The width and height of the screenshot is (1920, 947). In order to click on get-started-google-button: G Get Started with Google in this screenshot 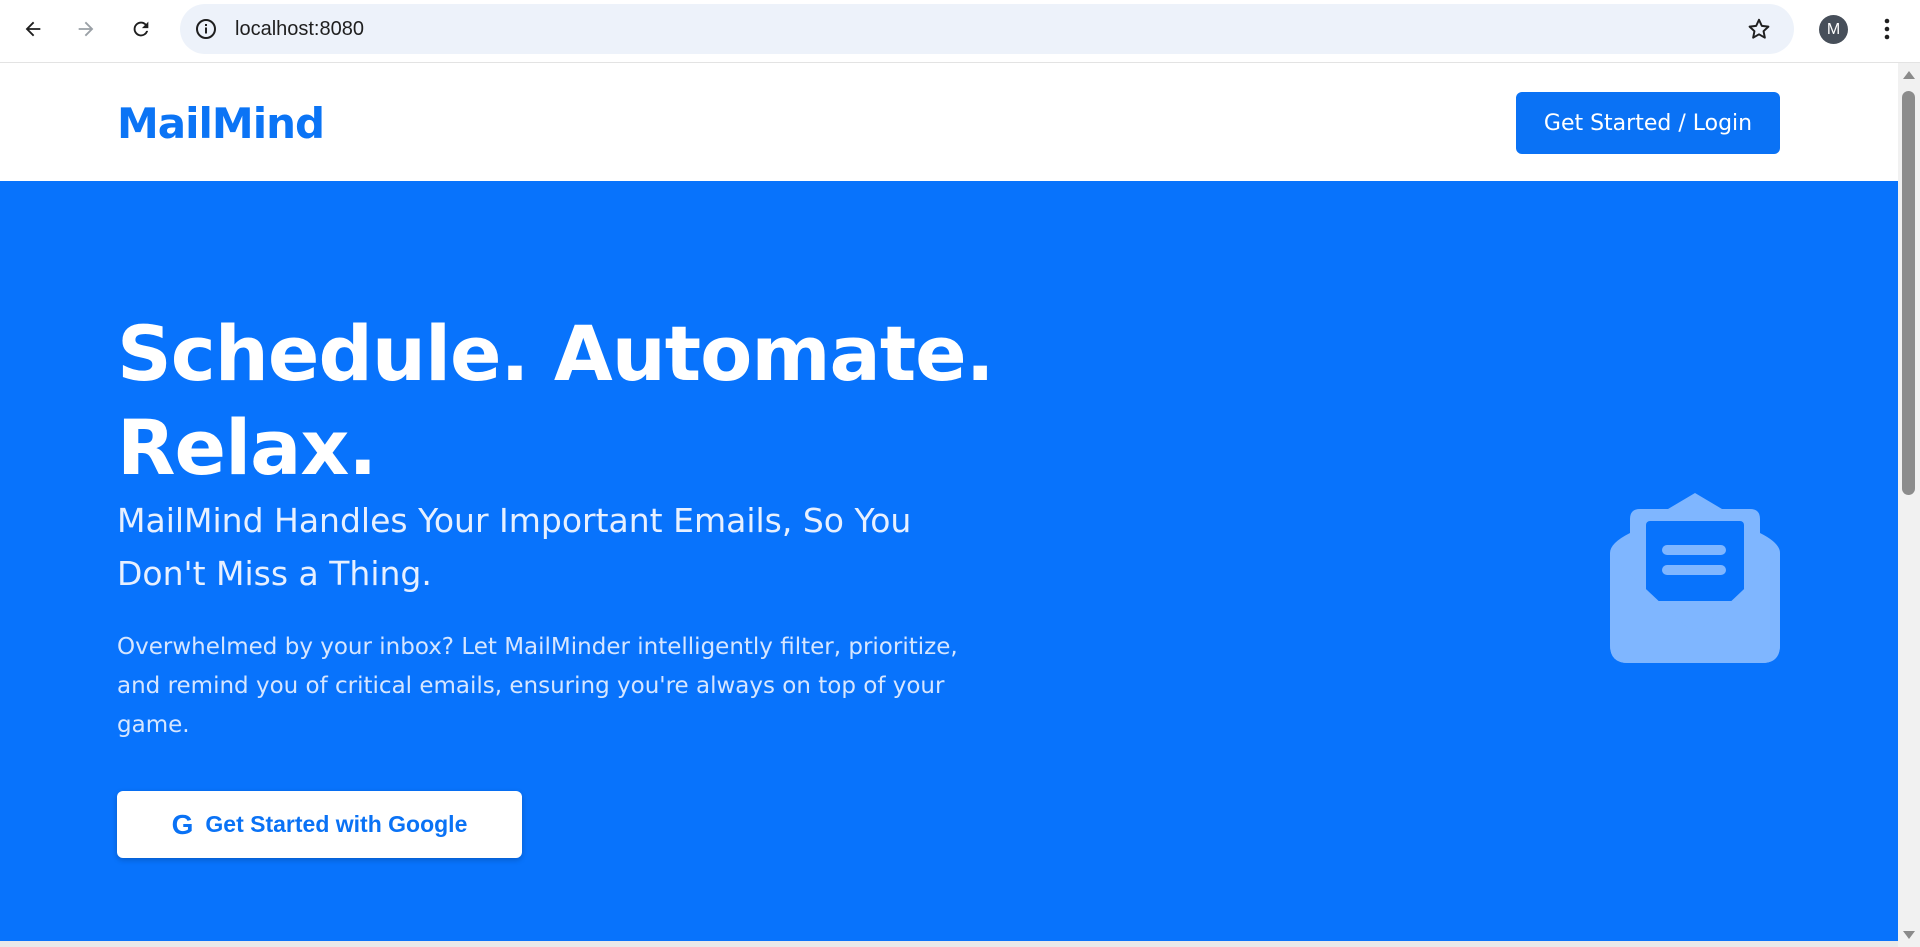, I will do `click(319, 824)`.